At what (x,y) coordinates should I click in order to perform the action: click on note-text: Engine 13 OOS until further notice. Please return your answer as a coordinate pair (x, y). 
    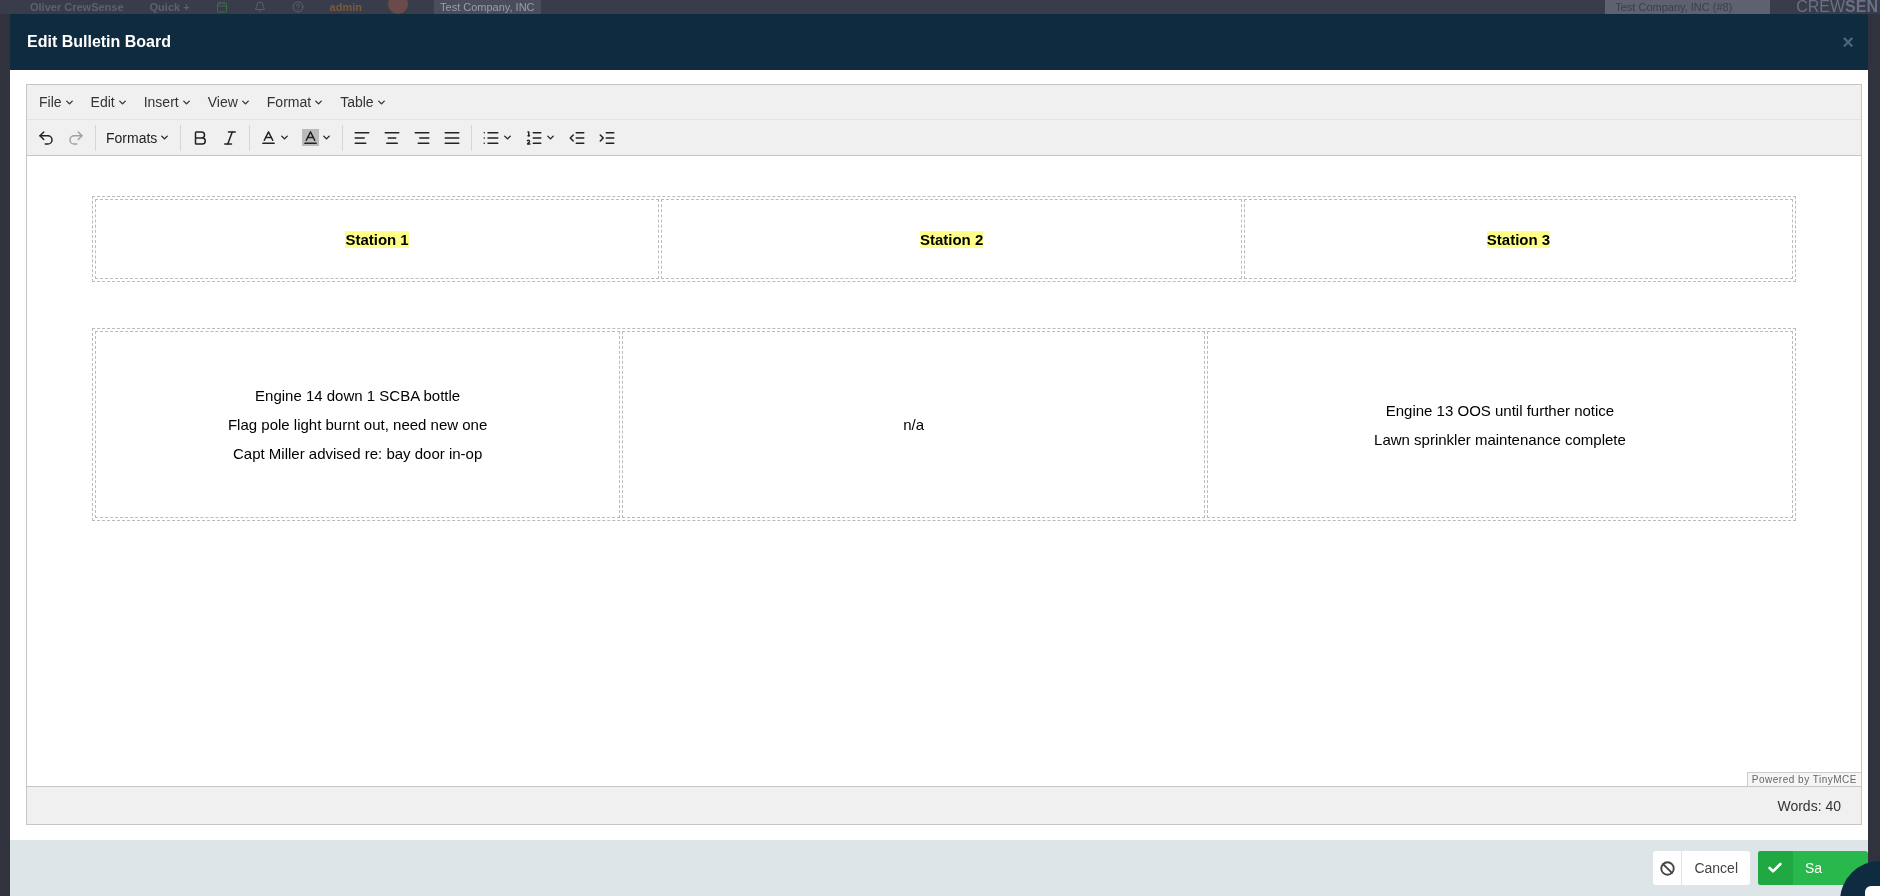
    Looking at the image, I should click on (1500, 410).